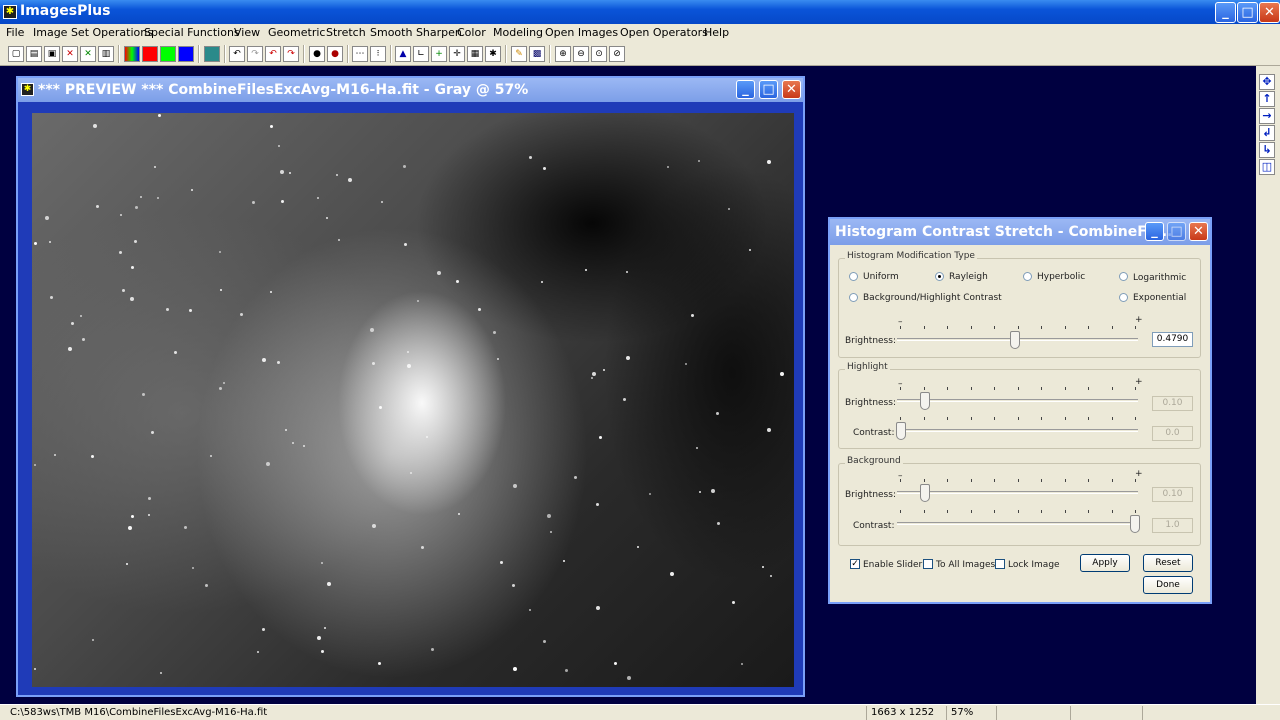  What do you see at coordinates (768, 89) in the screenshot?
I see `preview-maximize-button: □` at bounding box center [768, 89].